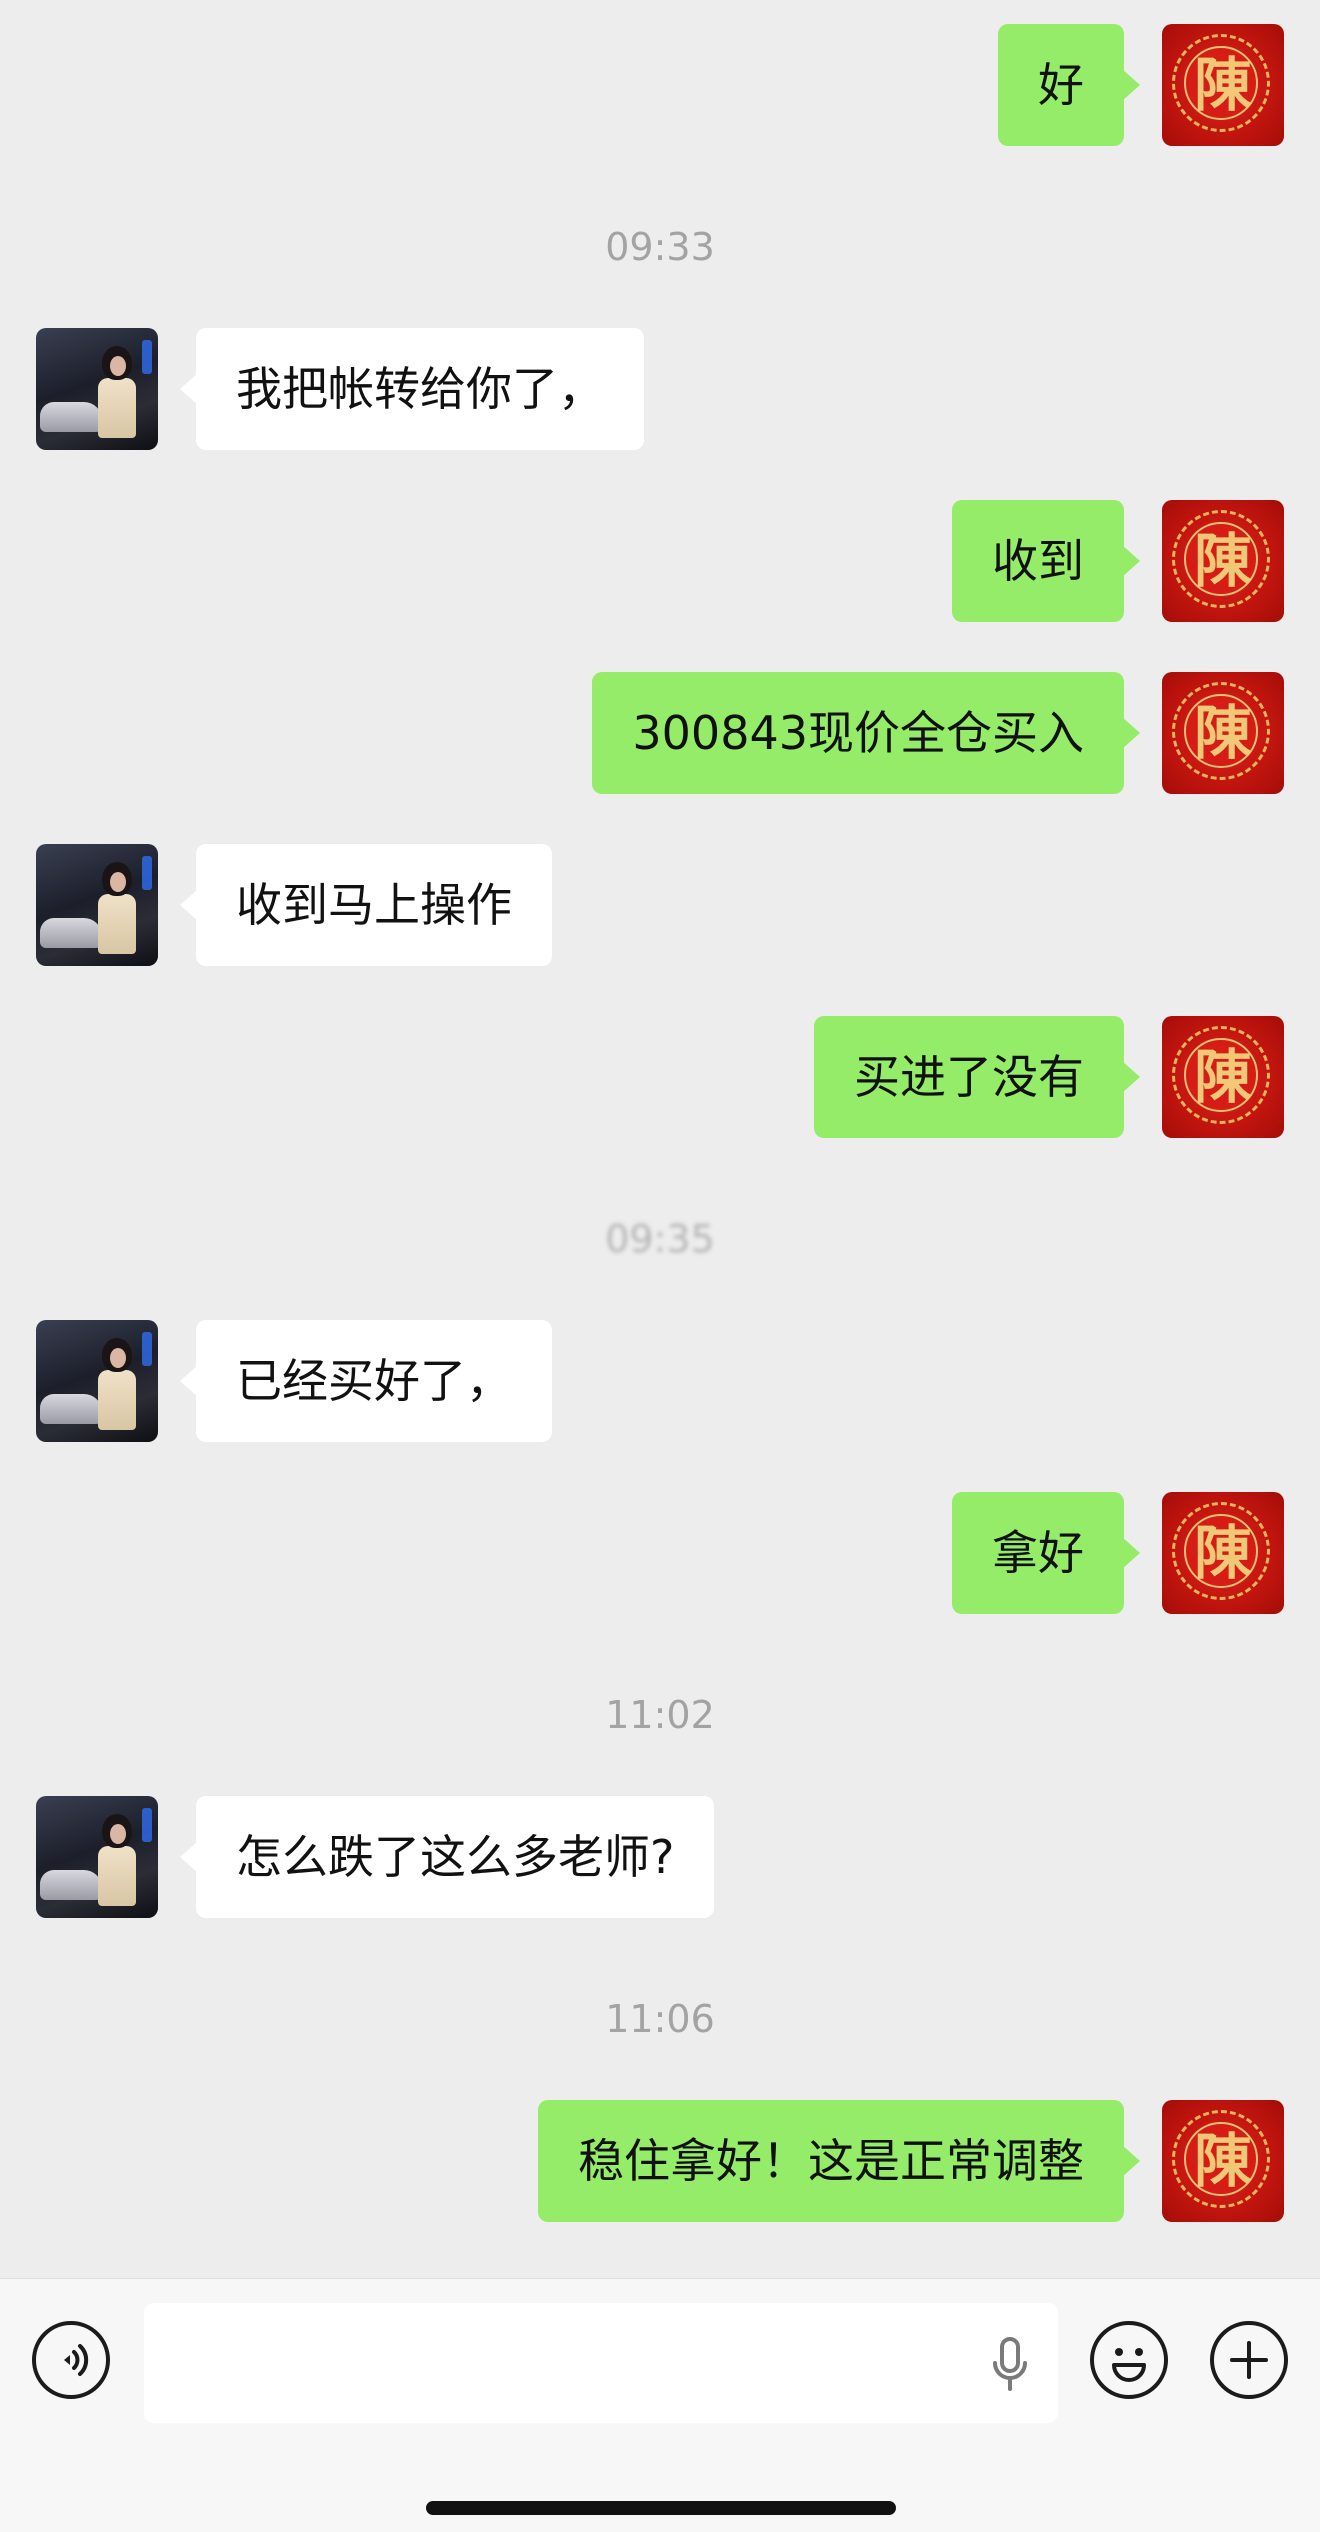 The width and height of the screenshot is (1320, 2532). Describe the element at coordinates (660, 1077) in the screenshot. I see `message-row-outgoing: 买进了没有 陳` at that location.